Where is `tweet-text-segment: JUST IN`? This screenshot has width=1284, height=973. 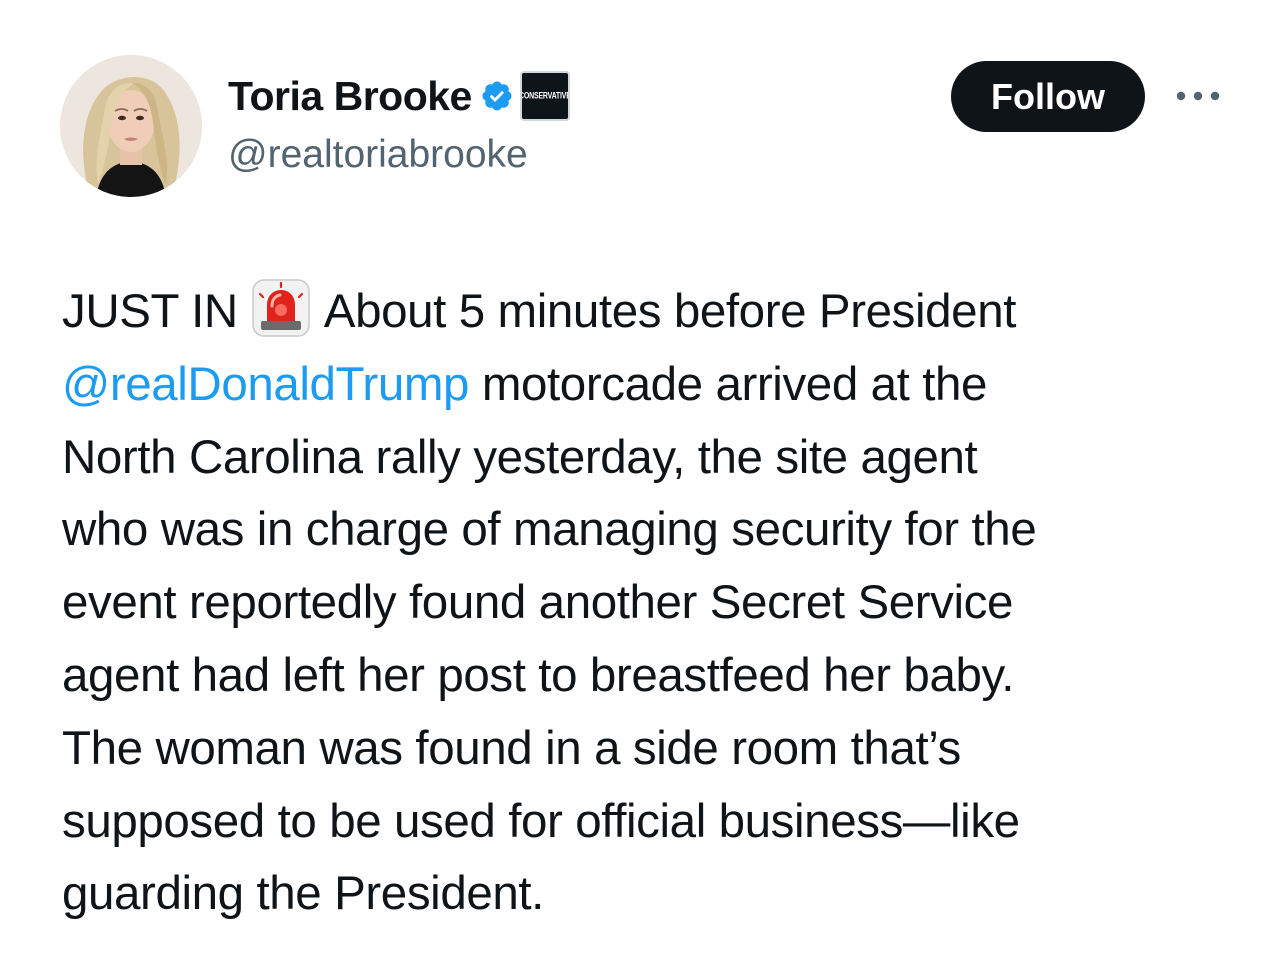
tweet-text-segment: JUST IN is located at coordinates (150, 311).